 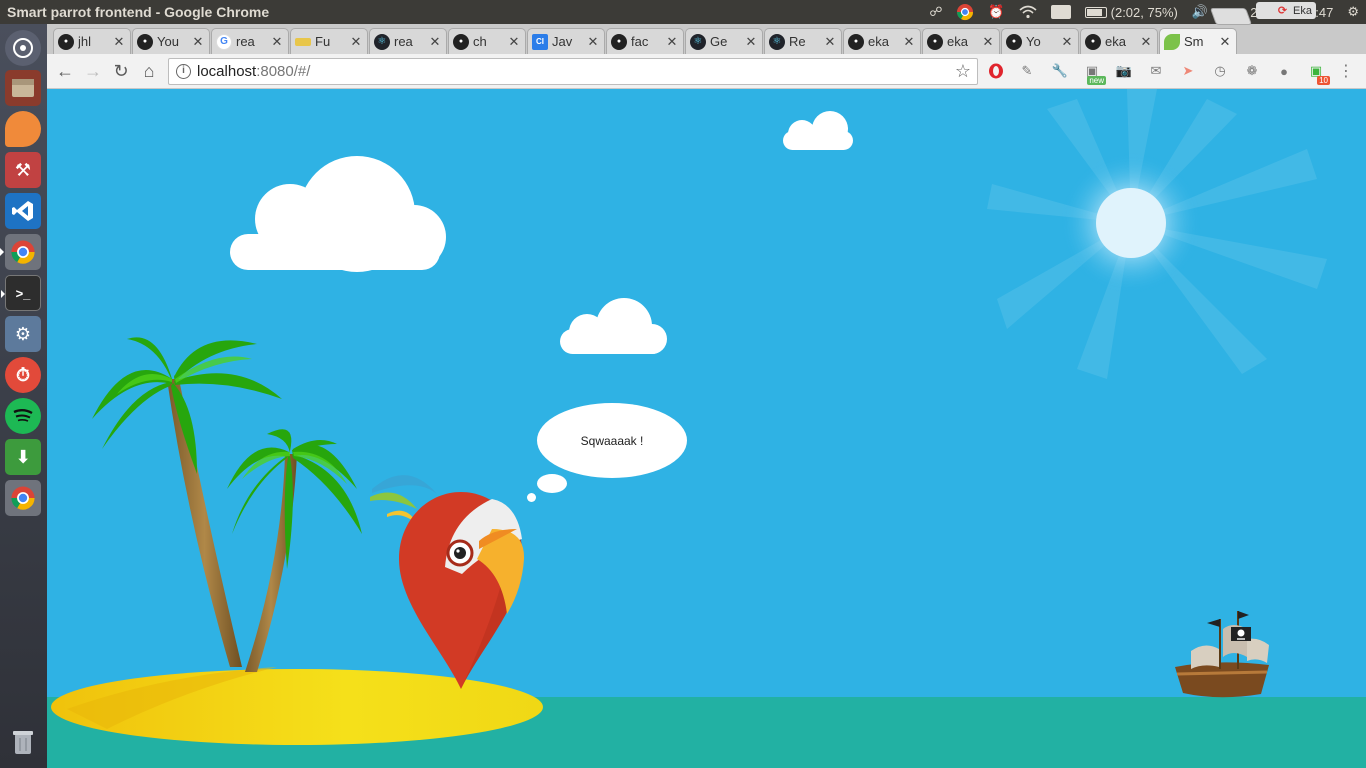 I want to click on keyboard-indicator-icon: ☍, so click(x=935, y=12).